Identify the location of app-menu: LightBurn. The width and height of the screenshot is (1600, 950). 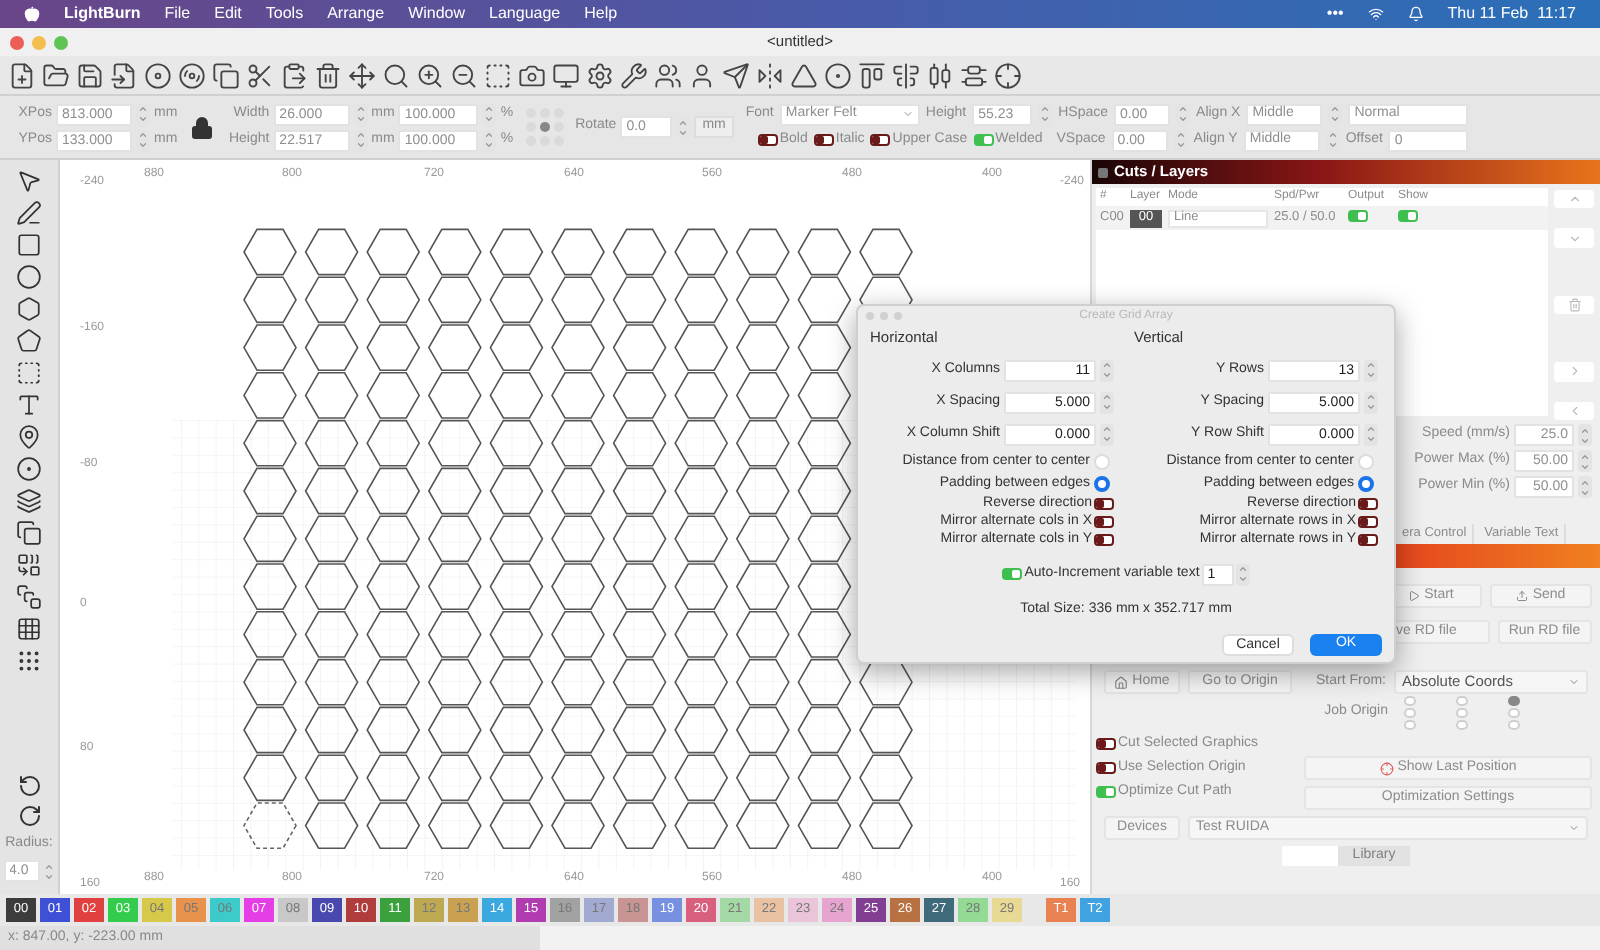
(102, 14).